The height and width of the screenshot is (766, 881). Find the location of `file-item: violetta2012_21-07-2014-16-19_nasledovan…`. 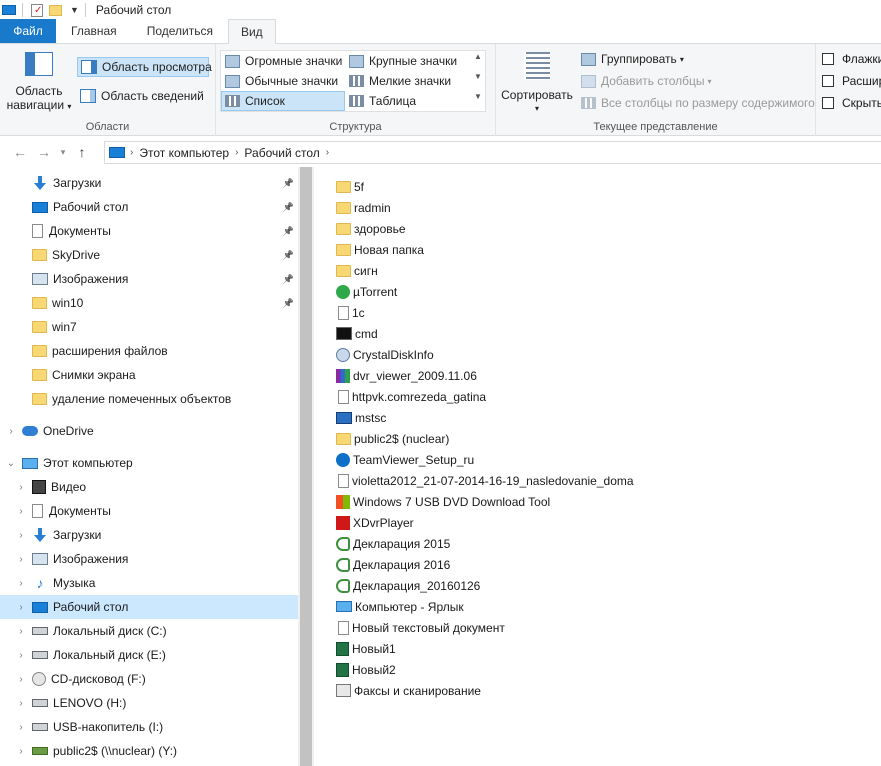

file-item: violetta2012_21-07-2014-16-19_nasledovan… is located at coordinates (485, 480).